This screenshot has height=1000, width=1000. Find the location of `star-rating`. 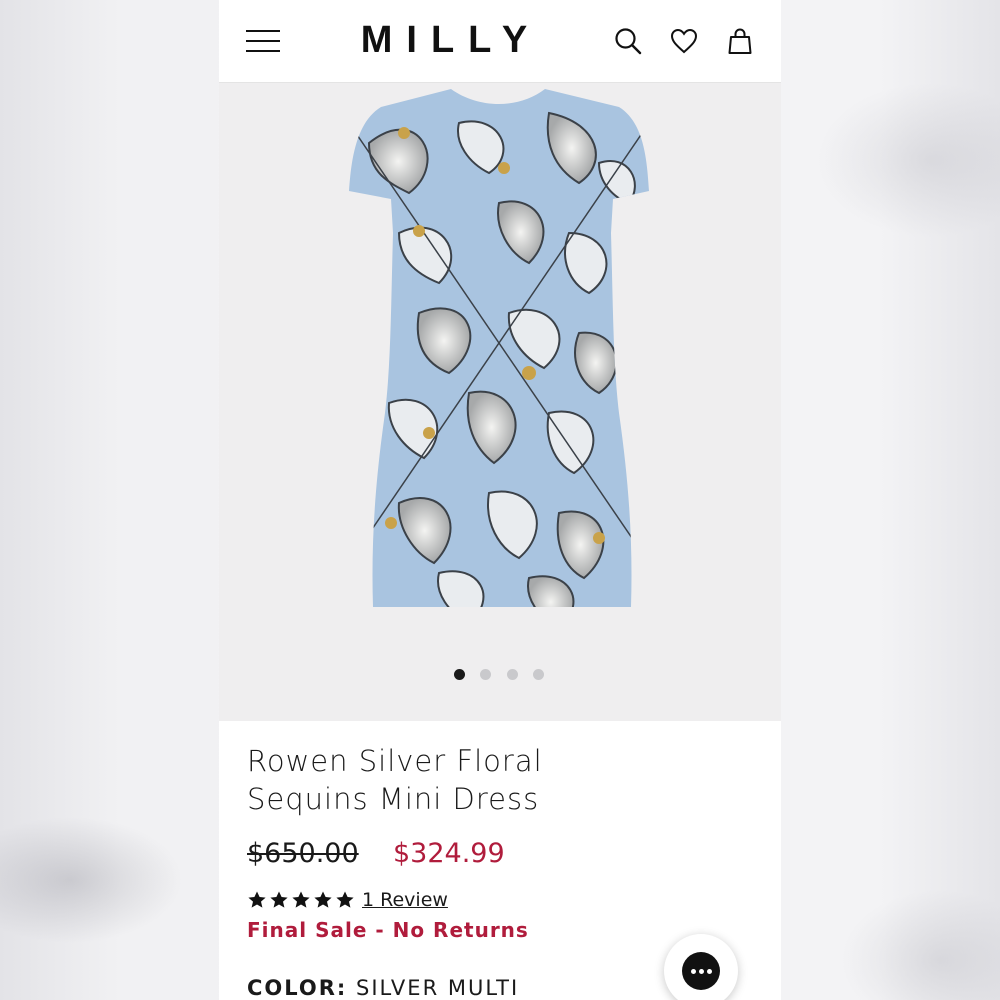

star-rating is located at coordinates (301, 901).